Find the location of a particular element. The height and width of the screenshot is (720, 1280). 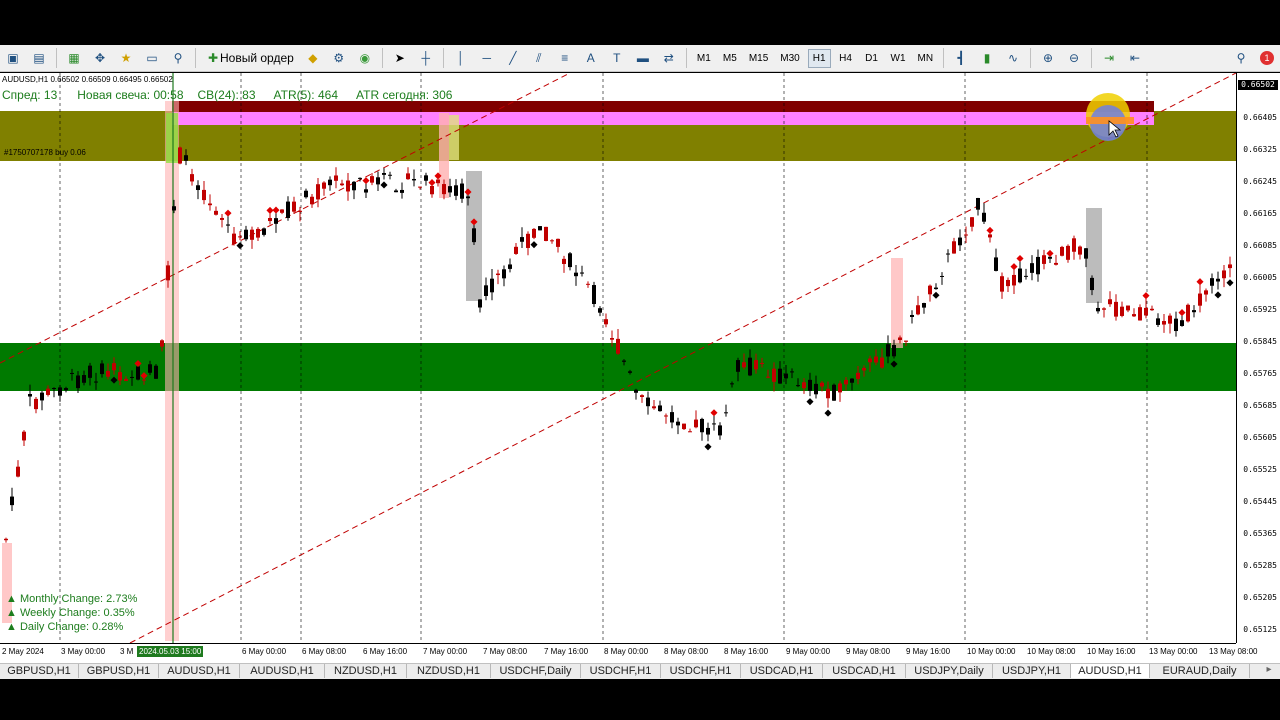

line-chart-button: ∿ is located at coordinates (1013, 58).